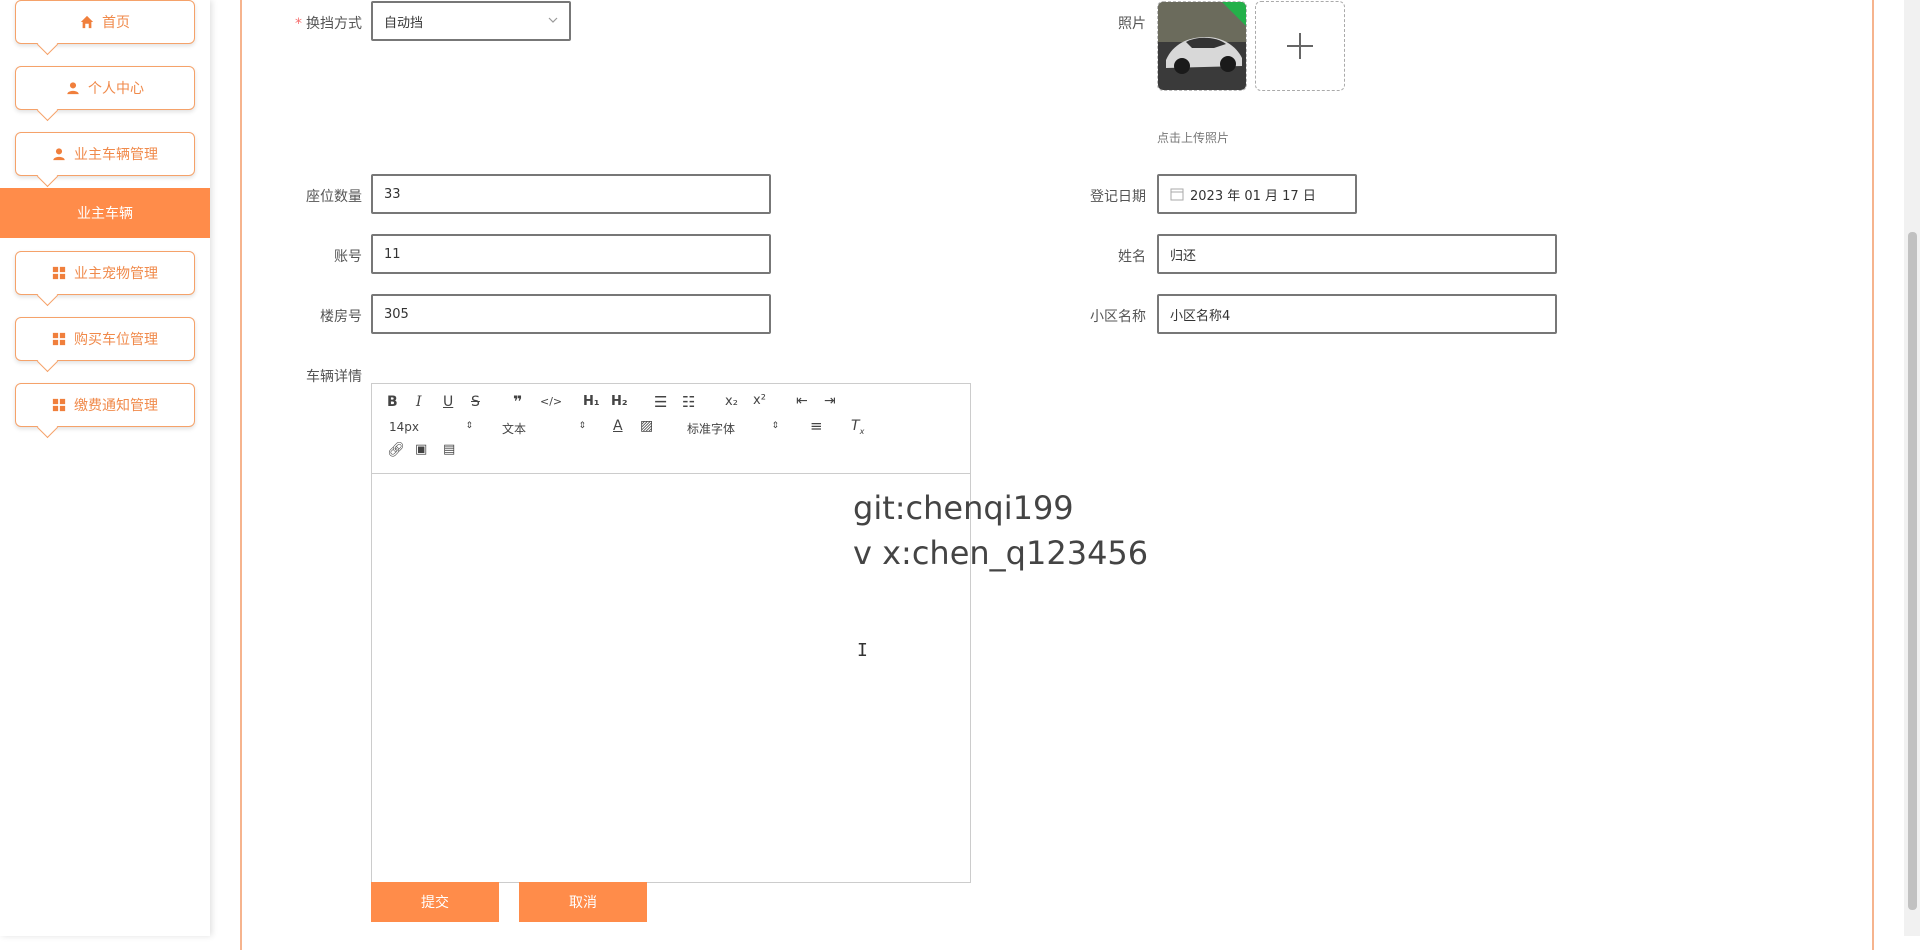 The height and width of the screenshot is (950, 1920). What do you see at coordinates (334, 377) in the screenshot?
I see `details-label: 车辆详情` at bounding box center [334, 377].